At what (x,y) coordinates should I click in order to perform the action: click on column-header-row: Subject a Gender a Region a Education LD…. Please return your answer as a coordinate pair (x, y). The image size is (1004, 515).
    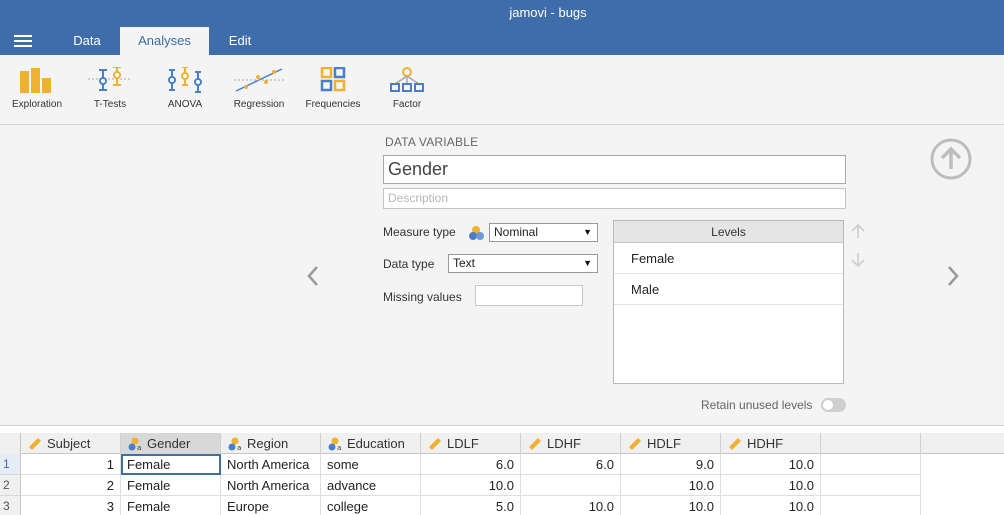
    Looking at the image, I should click on (502, 443).